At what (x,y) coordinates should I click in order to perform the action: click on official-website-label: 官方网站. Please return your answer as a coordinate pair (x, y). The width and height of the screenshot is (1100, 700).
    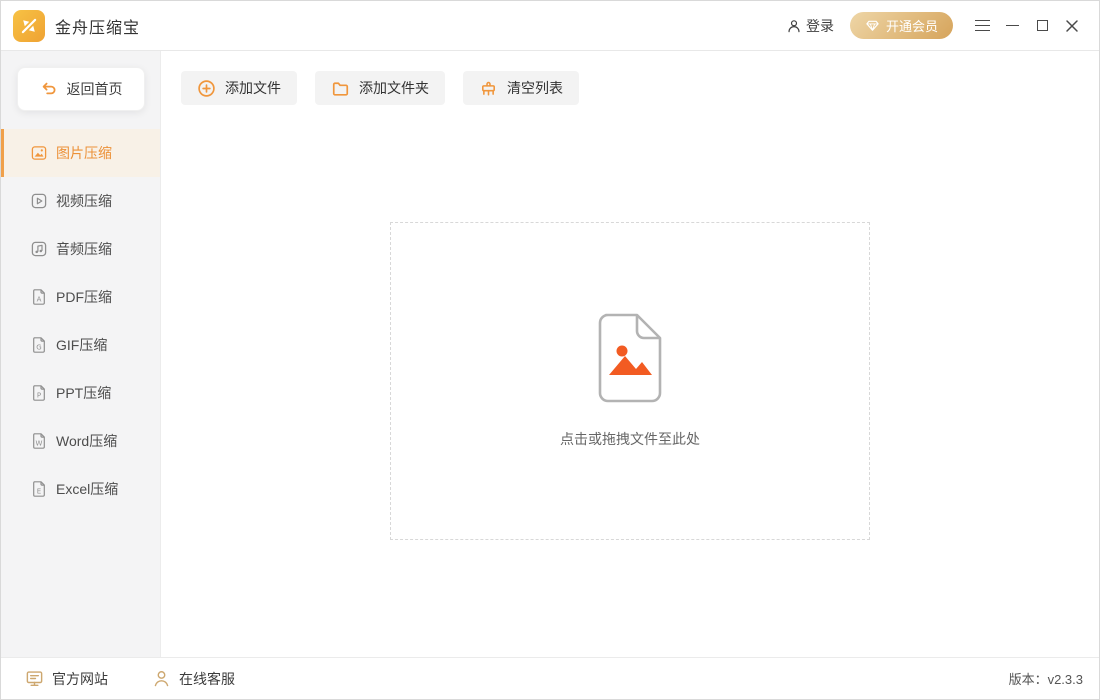
    Looking at the image, I should click on (80, 678).